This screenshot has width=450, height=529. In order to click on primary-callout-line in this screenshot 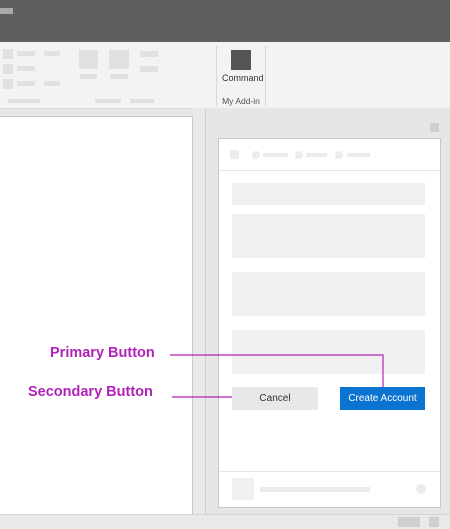, I will do `click(277, 370)`.